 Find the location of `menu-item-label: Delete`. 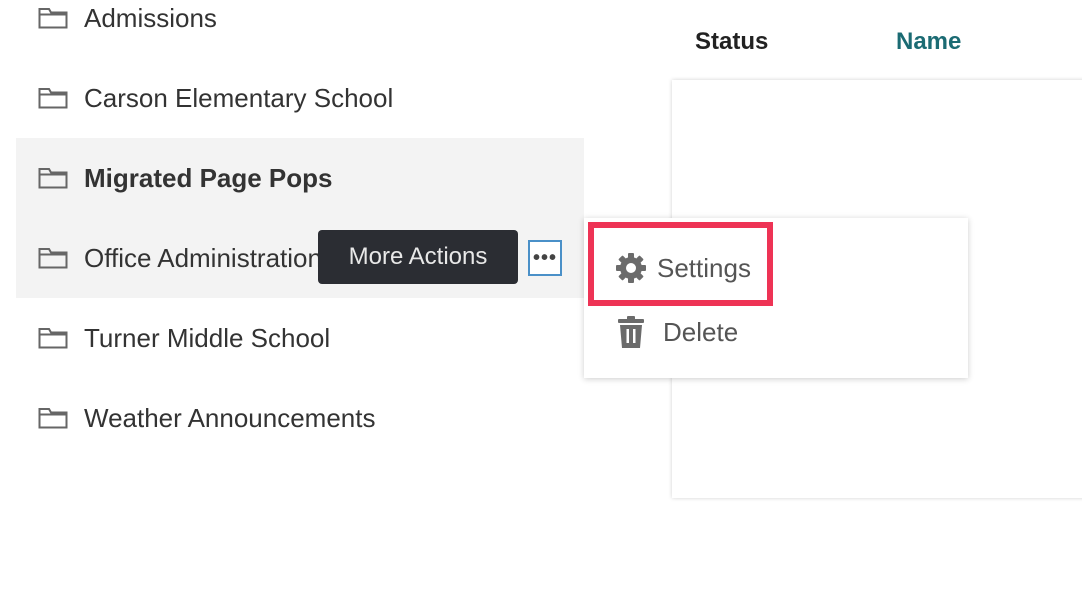

menu-item-label: Delete is located at coordinates (701, 331).